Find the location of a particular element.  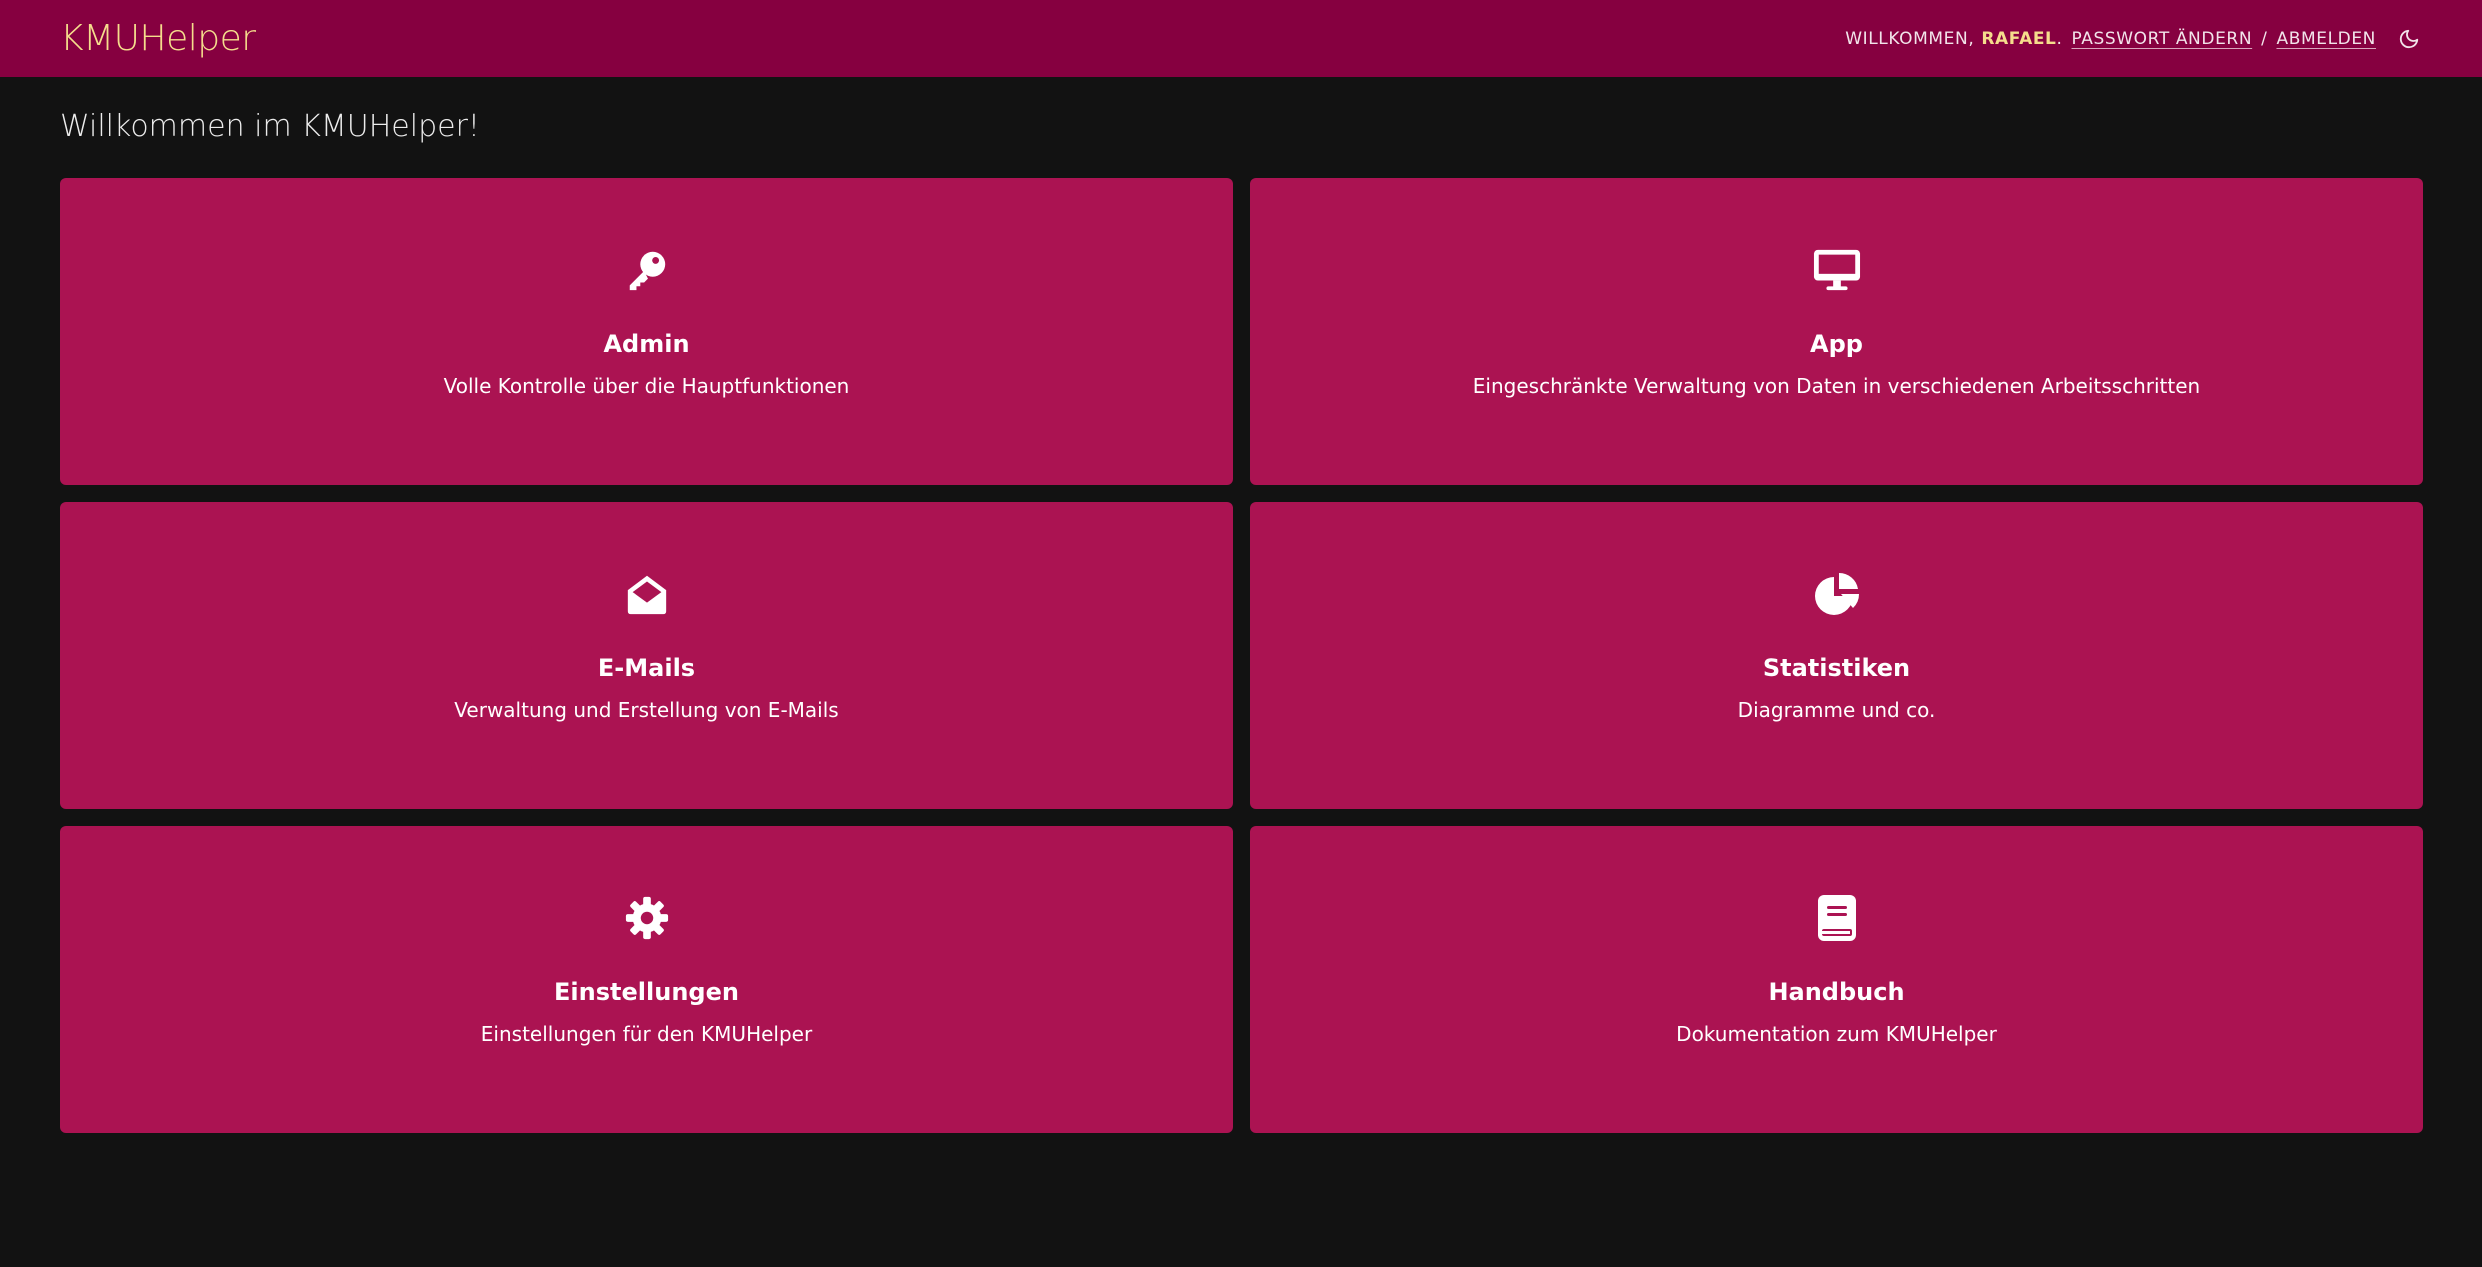

envelope-open-icon is located at coordinates (647, 594).